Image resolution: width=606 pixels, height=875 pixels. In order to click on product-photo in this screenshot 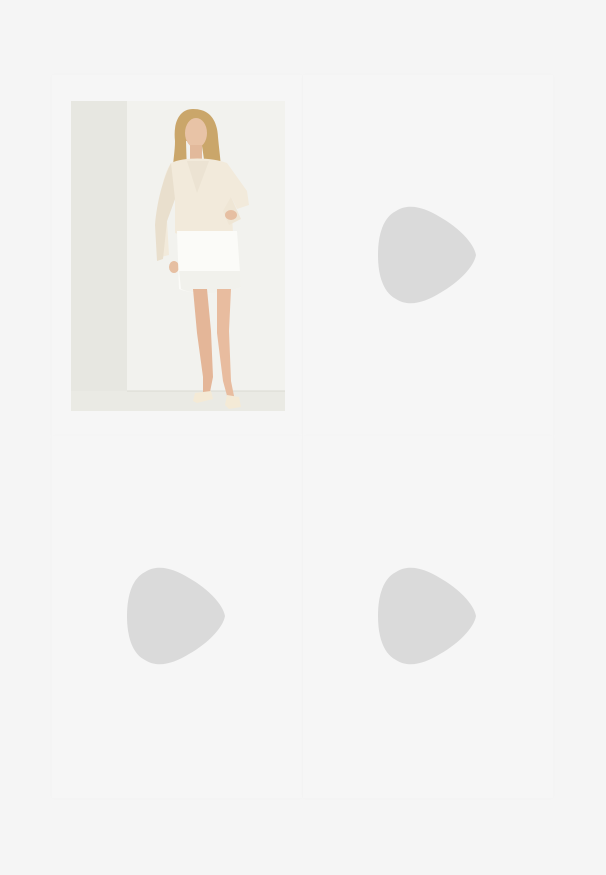, I will do `click(178, 256)`.